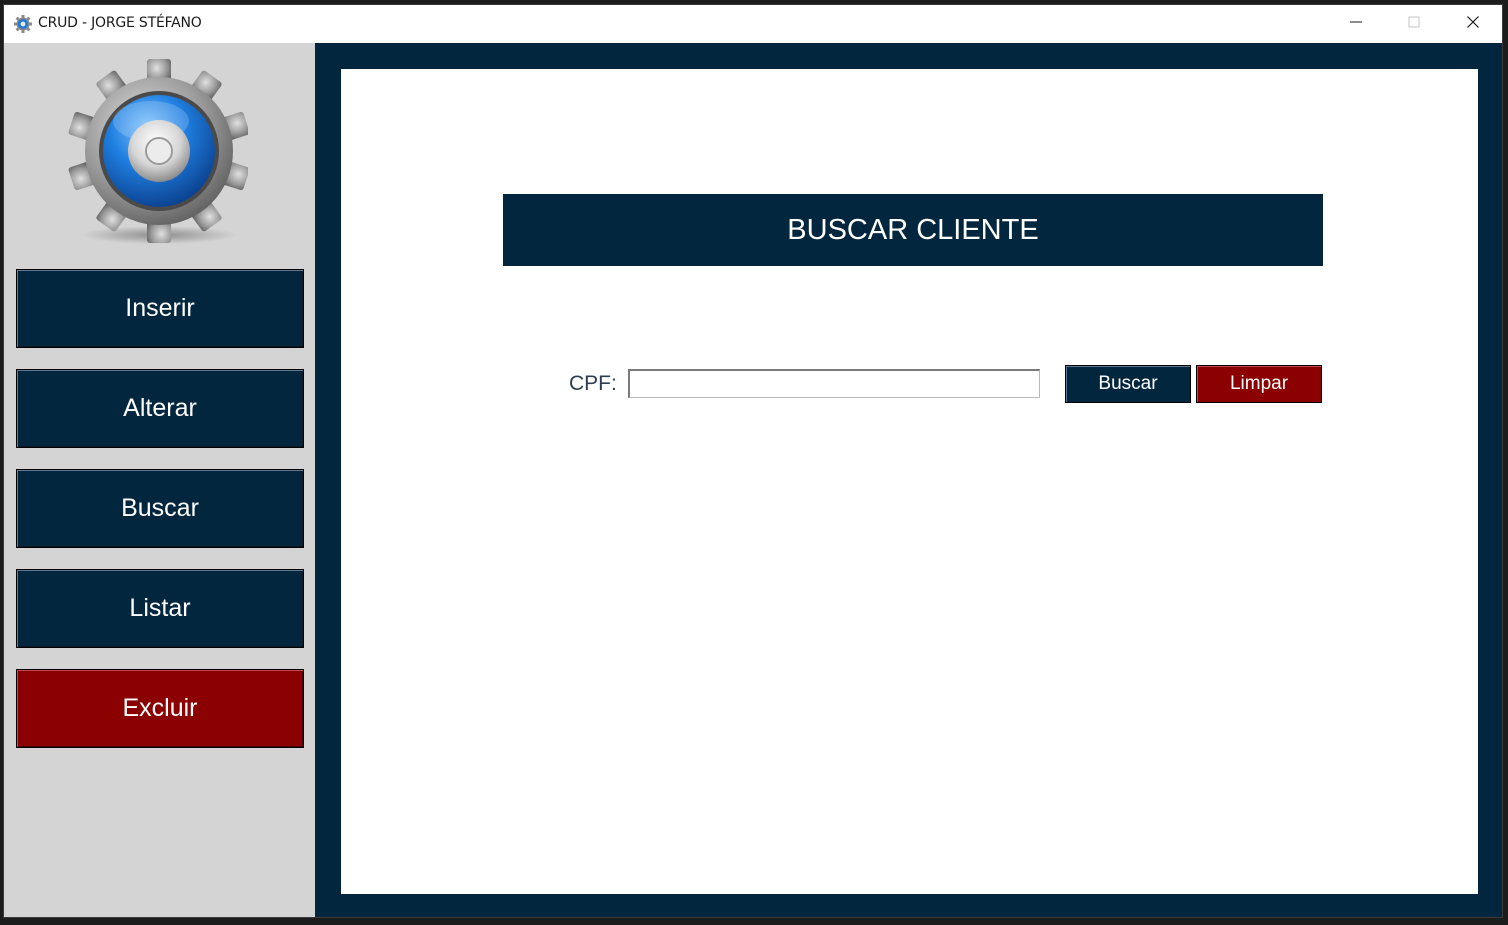 The width and height of the screenshot is (1508, 925). I want to click on close-button, so click(1473, 24).